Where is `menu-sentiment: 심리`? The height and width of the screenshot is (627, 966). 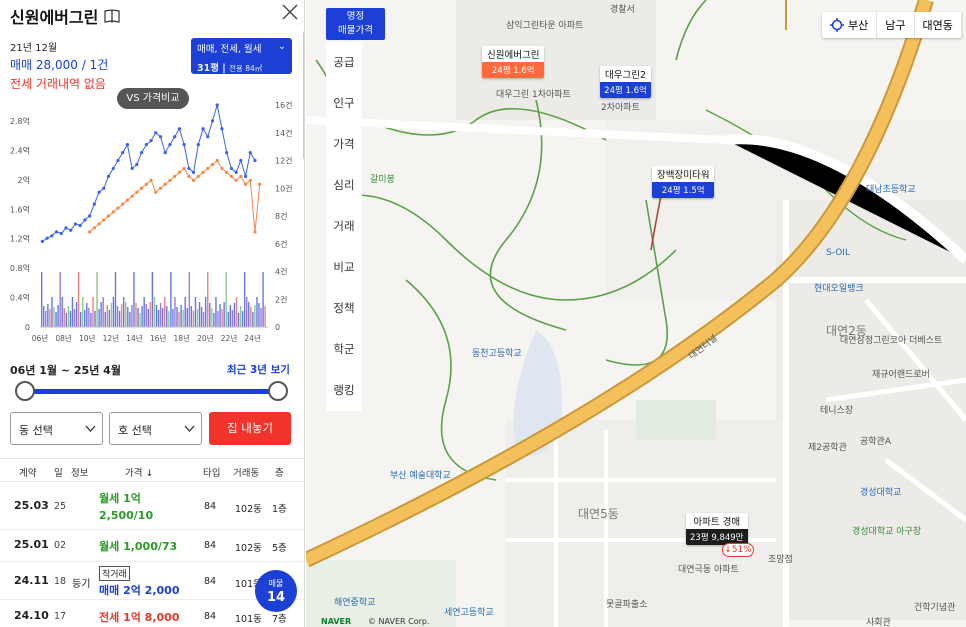
menu-sentiment: 심리 is located at coordinates (344, 185).